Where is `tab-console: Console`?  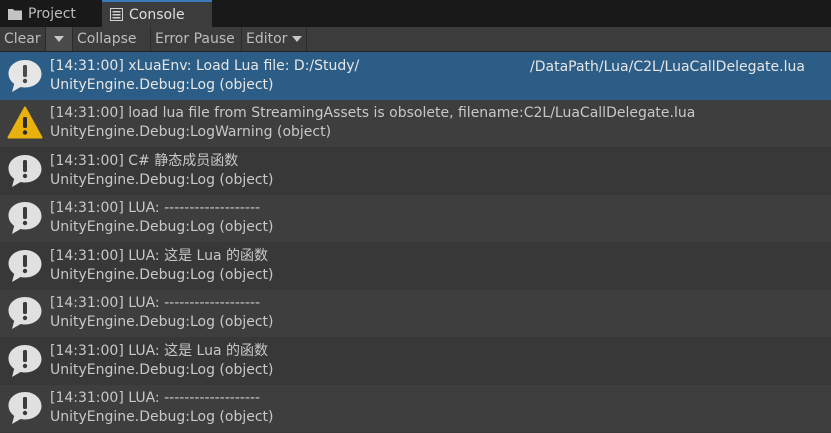
tab-console: Console is located at coordinates (157, 13).